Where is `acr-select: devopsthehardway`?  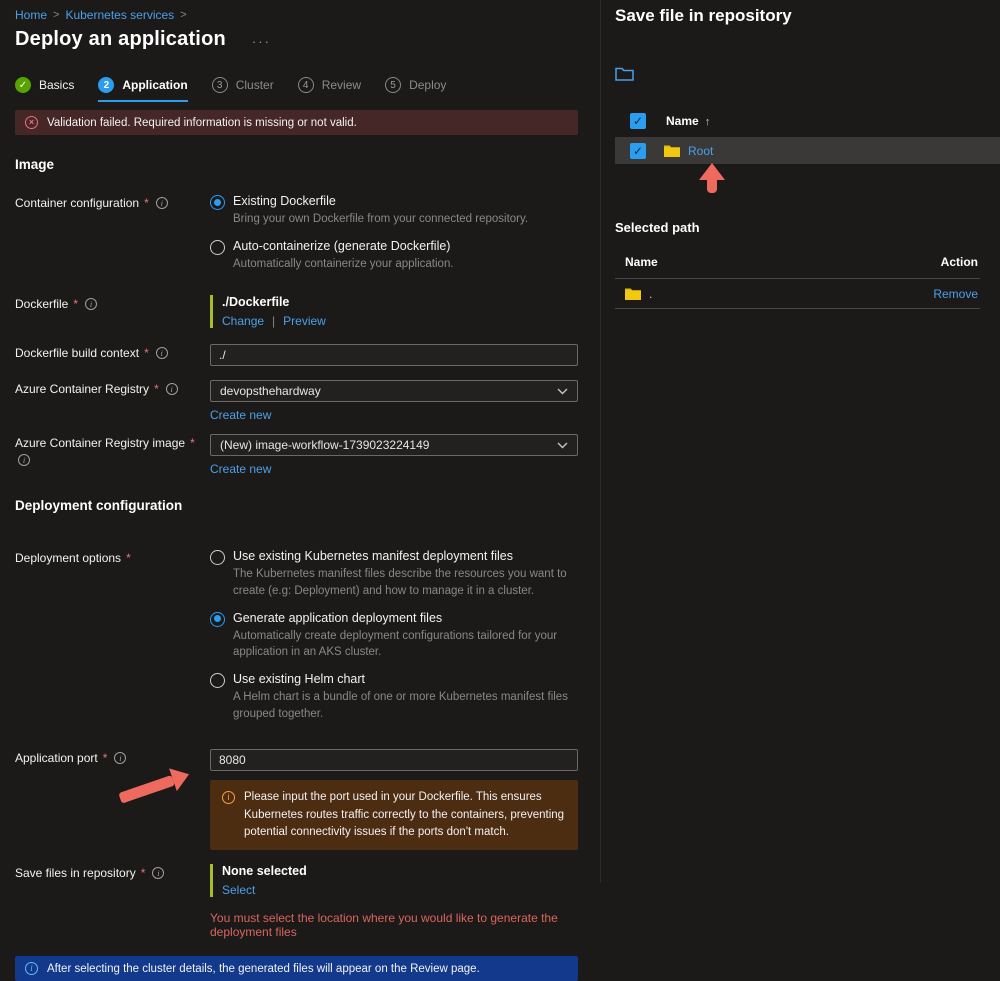 acr-select: devopsthehardway is located at coordinates (394, 391).